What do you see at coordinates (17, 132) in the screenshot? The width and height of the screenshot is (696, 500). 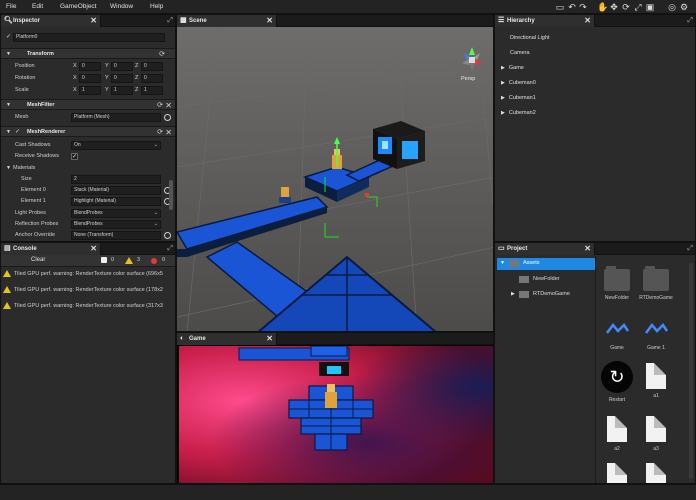 I see `enabled-checkbox: ✓` at bounding box center [17, 132].